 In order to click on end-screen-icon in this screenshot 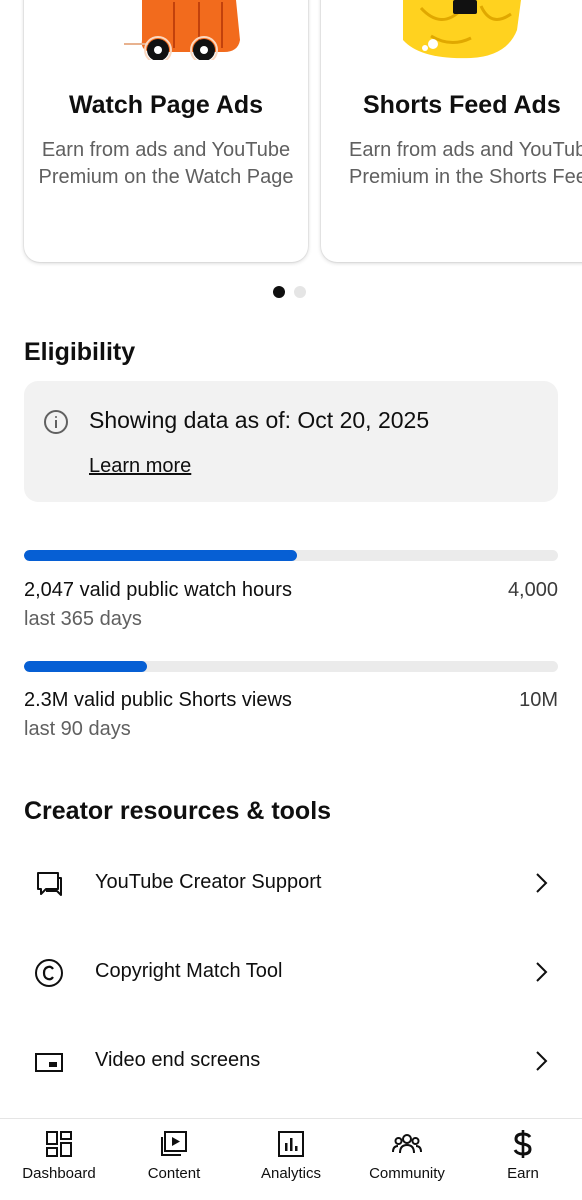, I will do `click(49, 1062)`.